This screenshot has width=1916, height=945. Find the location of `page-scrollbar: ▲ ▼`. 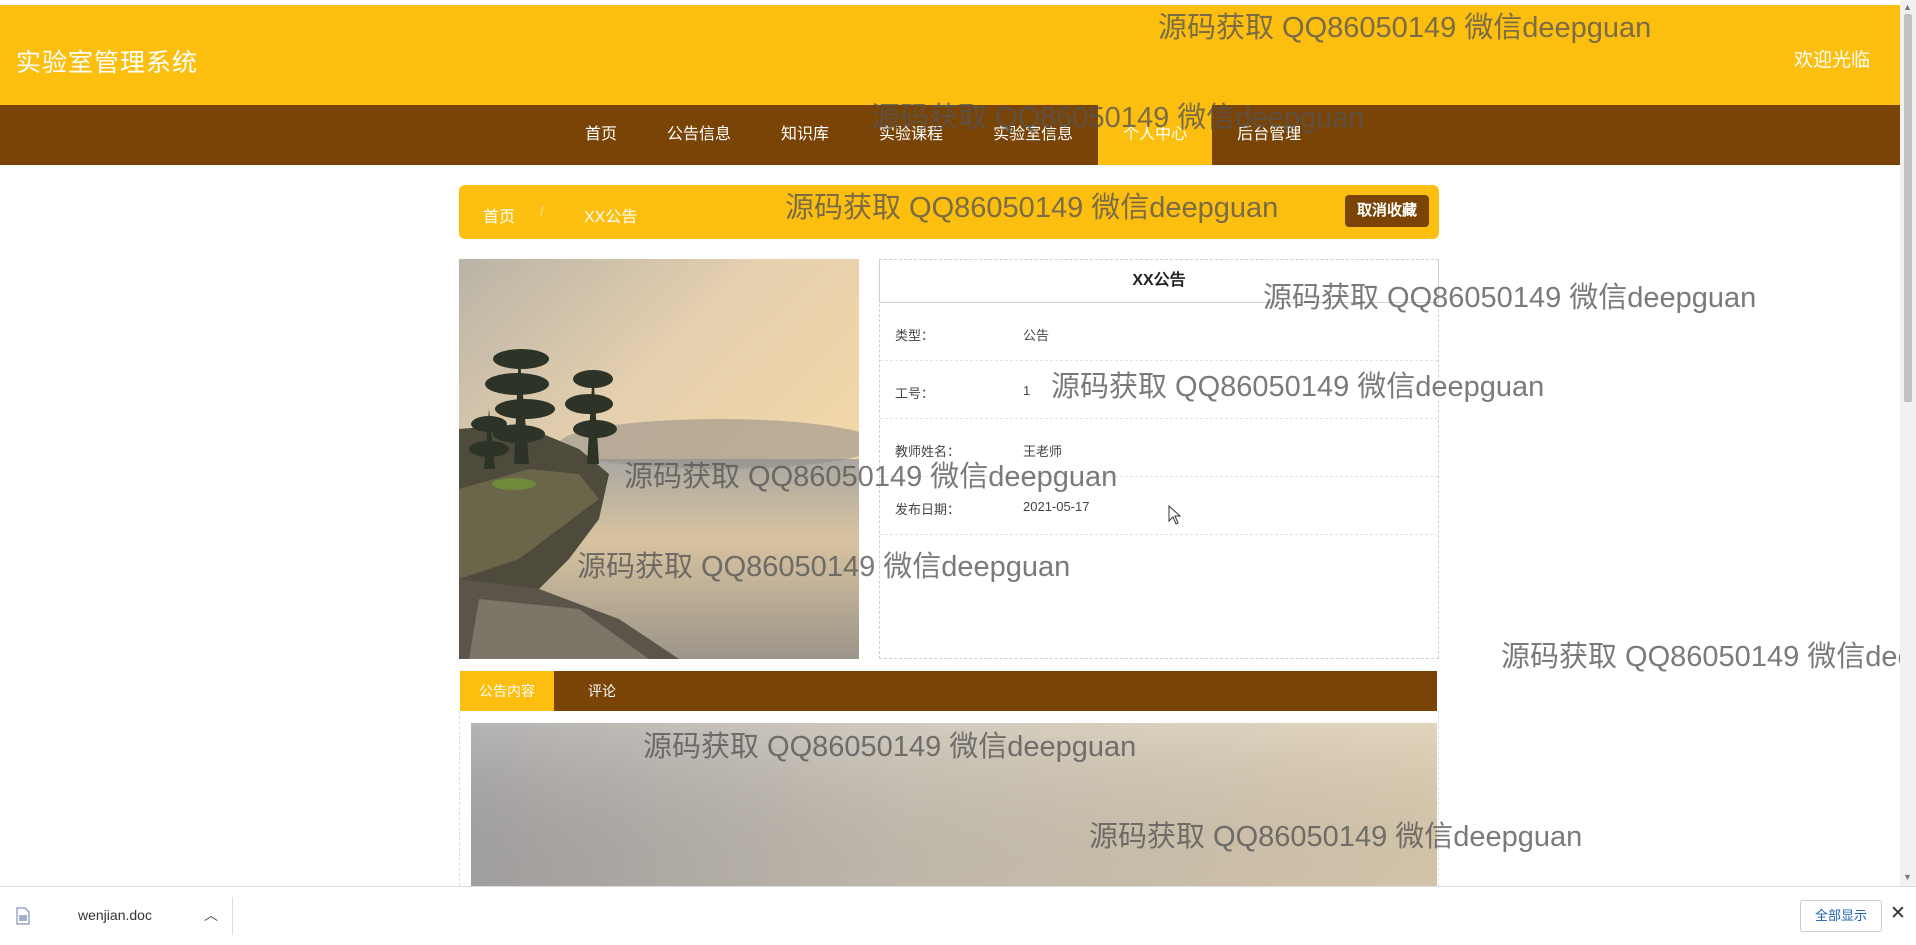

page-scrollbar: ▲ ▼ is located at coordinates (1908, 443).